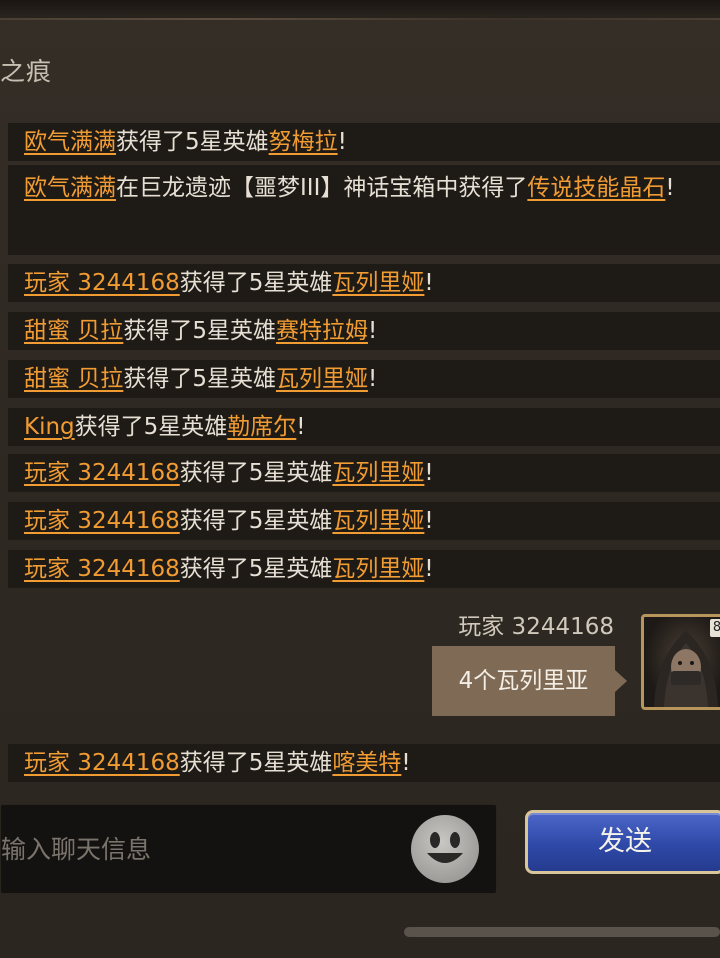  I want to click on smiley-face-icon, so click(445, 849).